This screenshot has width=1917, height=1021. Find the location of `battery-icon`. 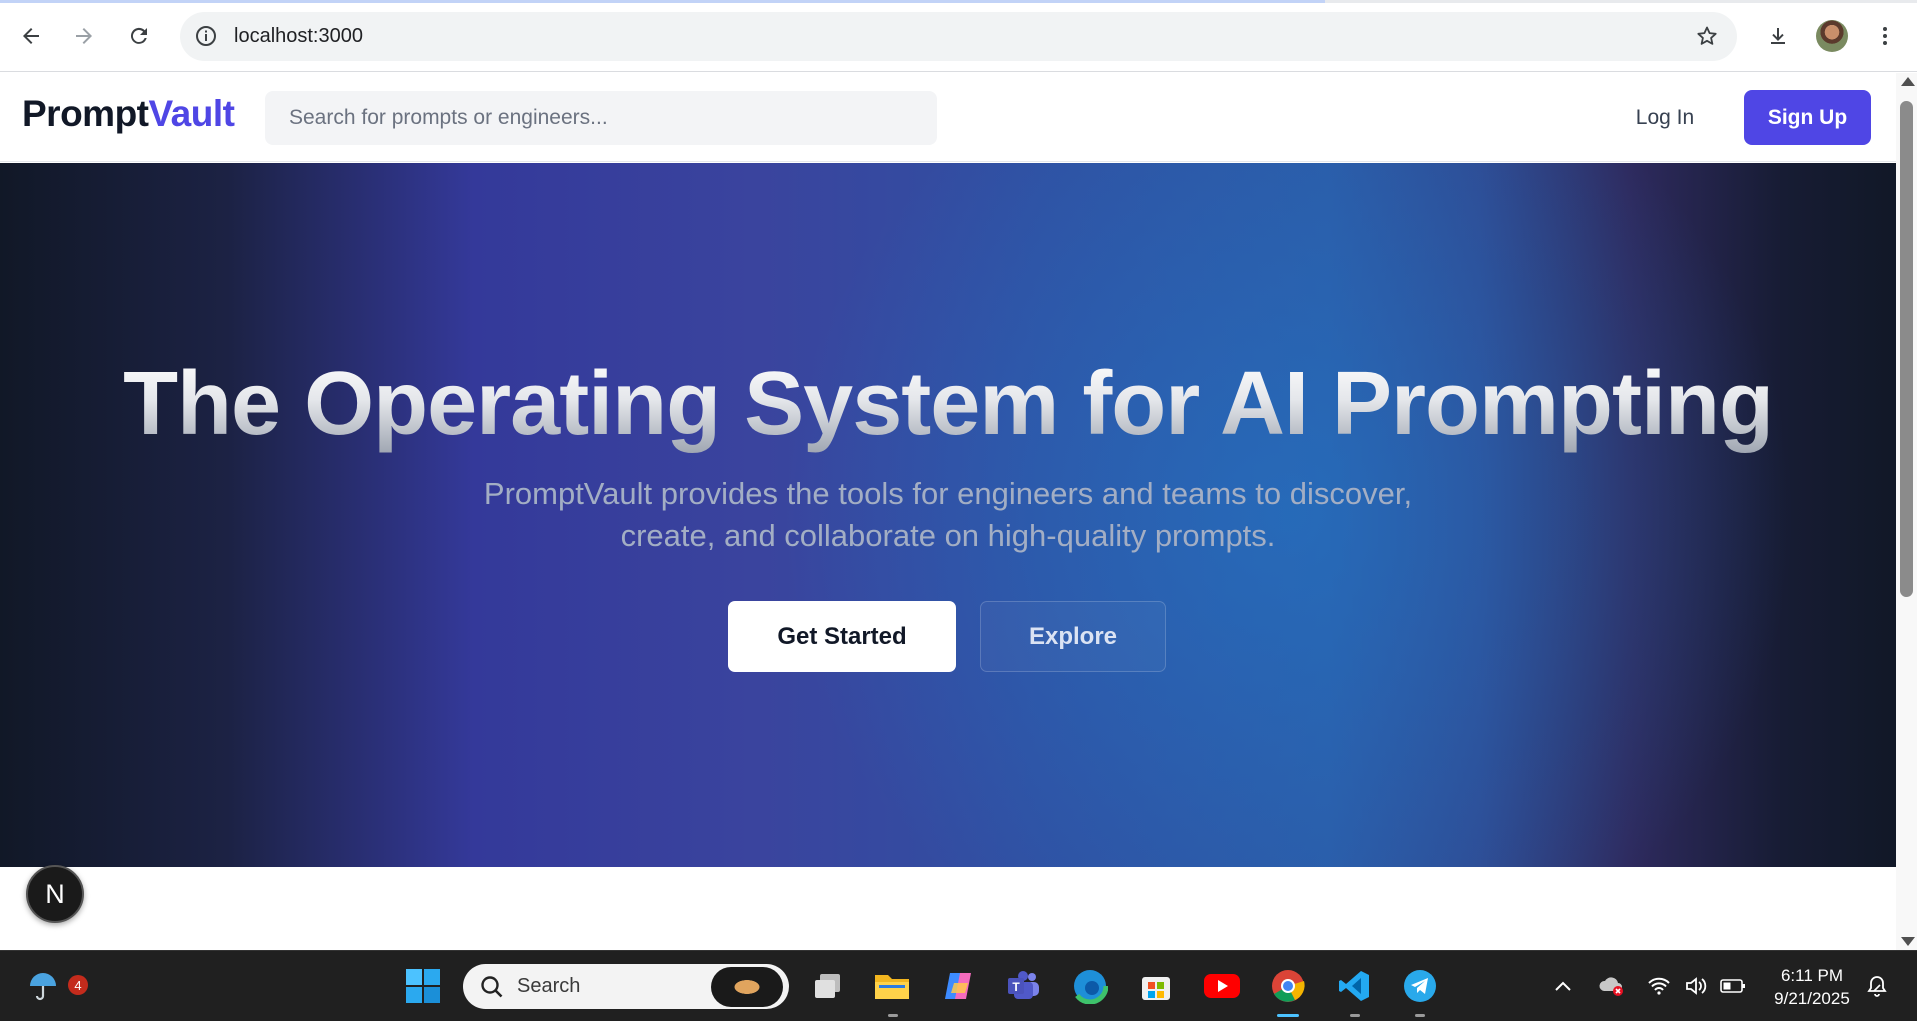

battery-icon is located at coordinates (1733, 986).